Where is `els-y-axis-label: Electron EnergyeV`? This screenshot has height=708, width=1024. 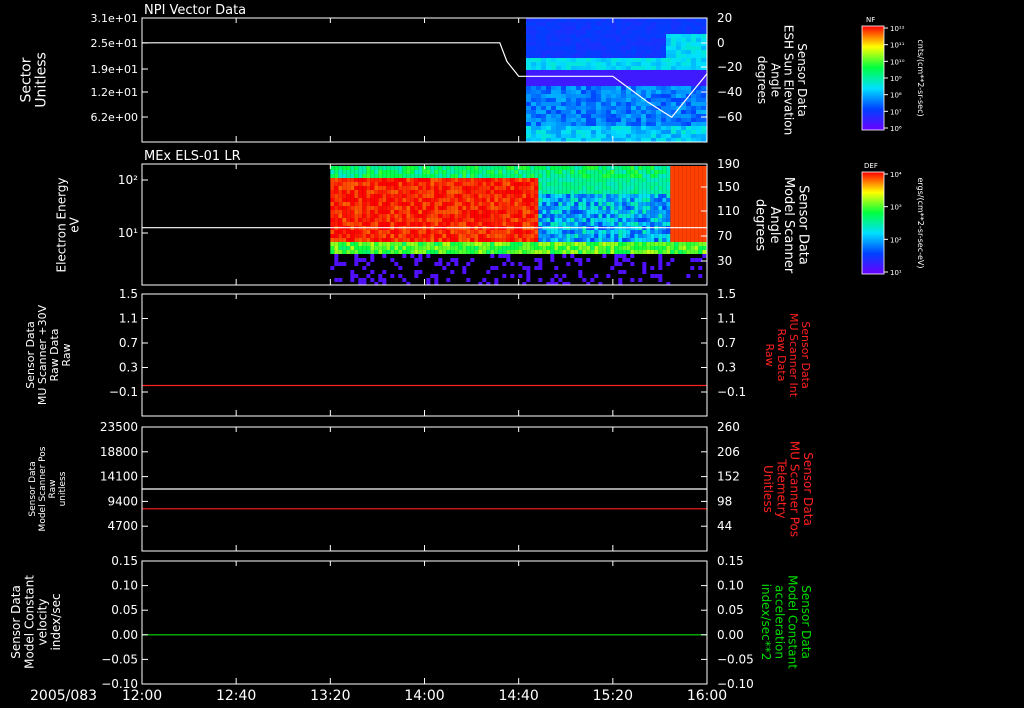
els-y-axis-label: Electron EnergyeV is located at coordinates (67, 224).